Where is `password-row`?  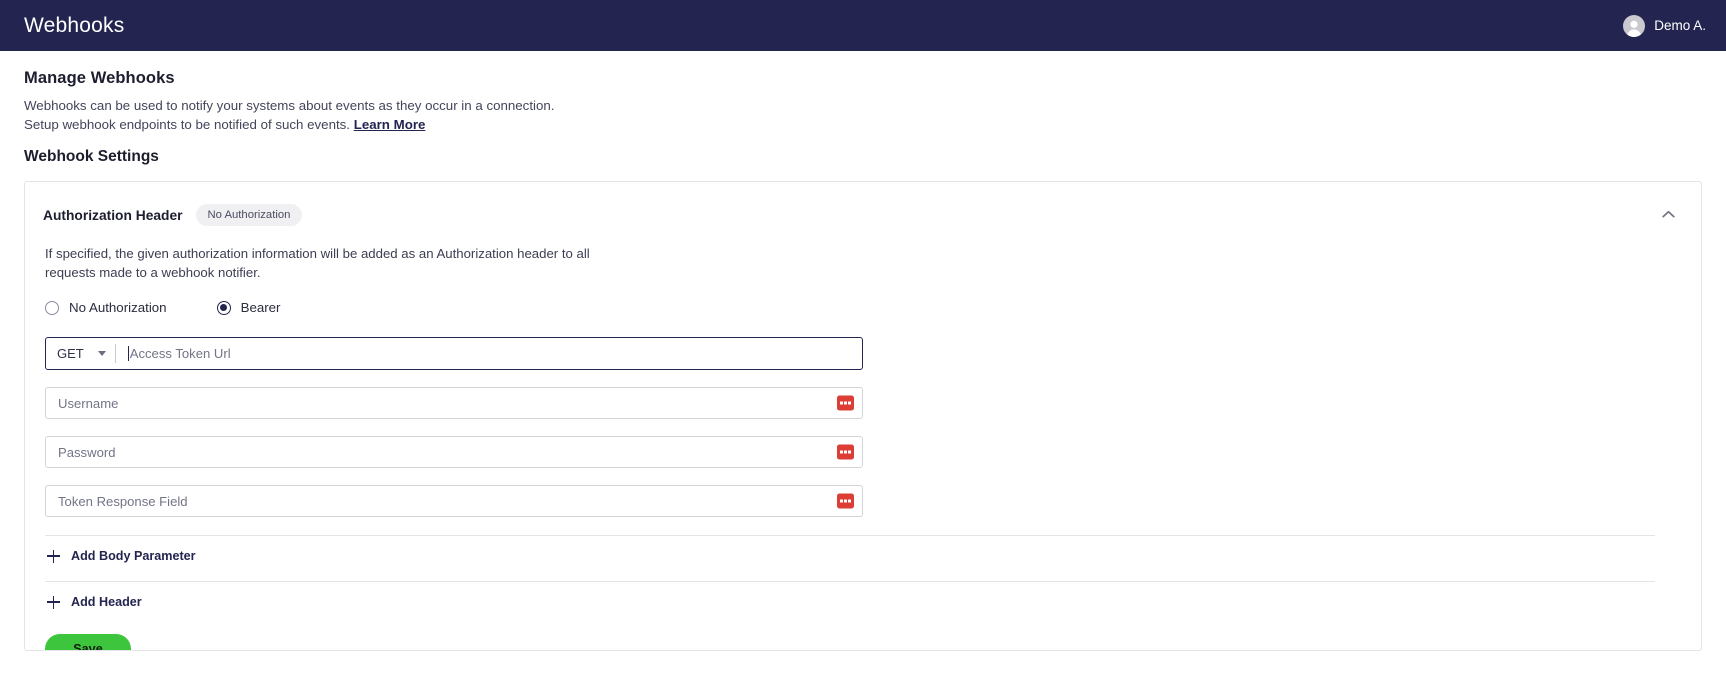 password-row is located at coordinates (454, 452).